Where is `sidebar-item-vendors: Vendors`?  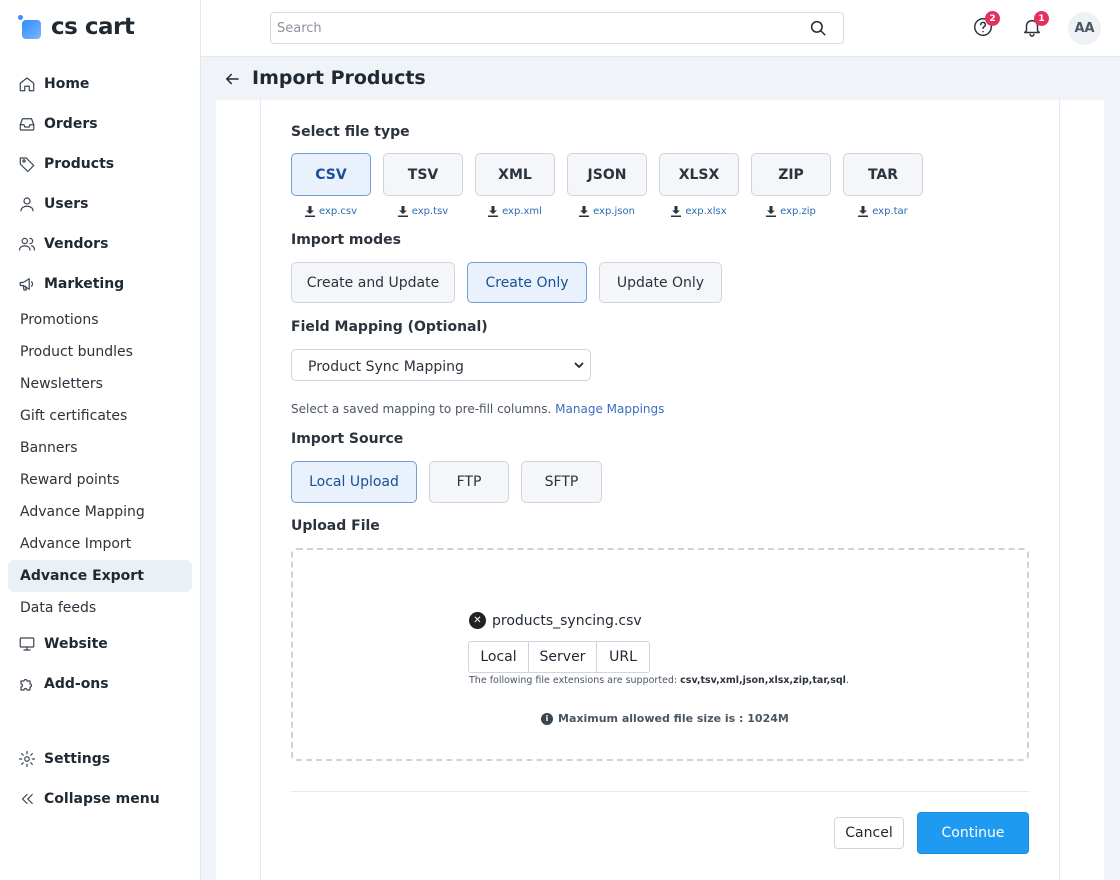
sidebar-item-vendors: Vendors is located at coordinates (100, 244).